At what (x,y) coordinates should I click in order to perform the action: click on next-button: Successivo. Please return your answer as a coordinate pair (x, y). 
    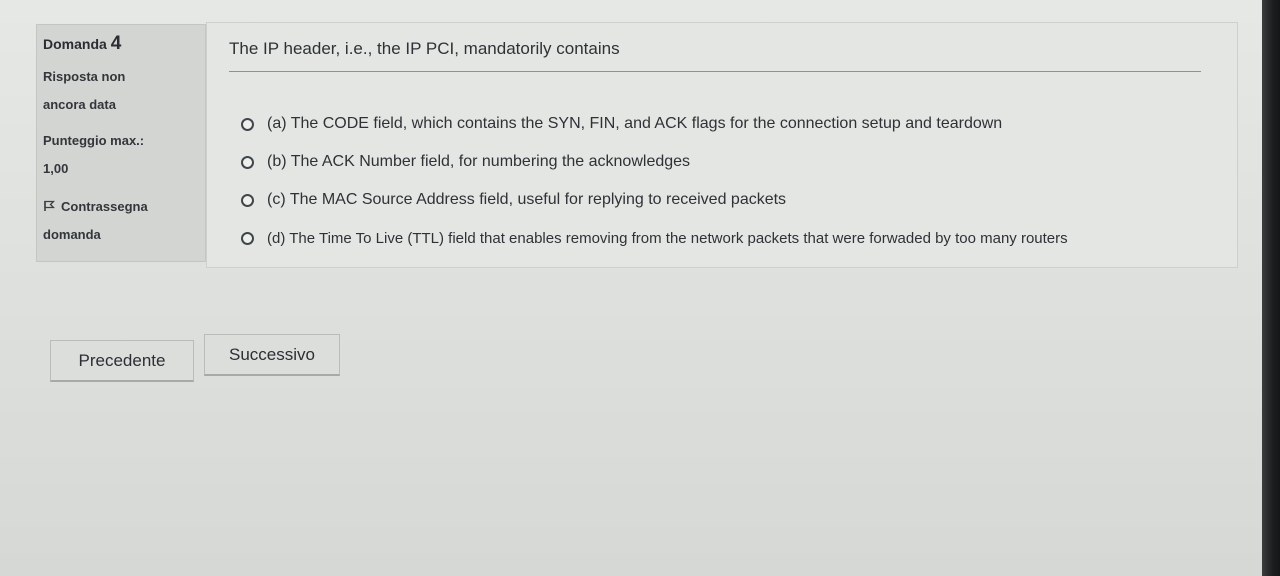
    Looking at the image, I should click on (272, 355).